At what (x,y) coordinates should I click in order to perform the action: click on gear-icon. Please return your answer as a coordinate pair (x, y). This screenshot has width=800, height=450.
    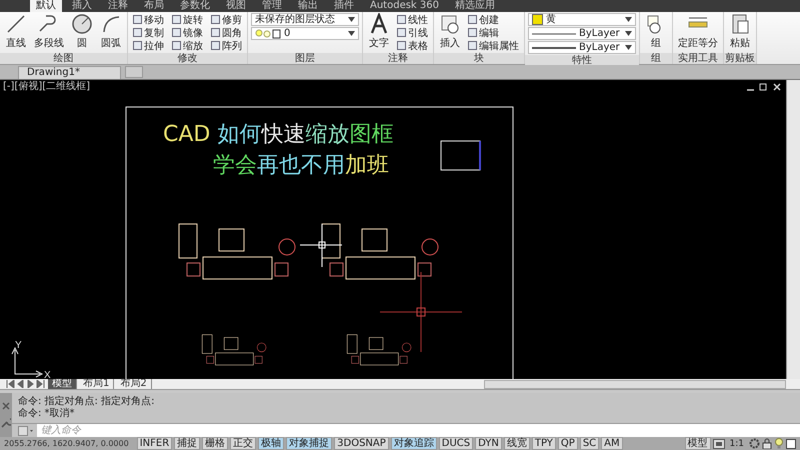
    Looking at the image, I should click on (754, 443).